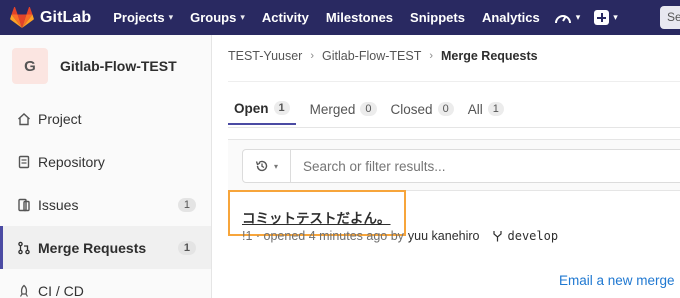 The width and height of the screenshot is (680, 298). Describe the element at coordinates (602, 17) in the screenshot. I see `plus-square-icon` at that location.